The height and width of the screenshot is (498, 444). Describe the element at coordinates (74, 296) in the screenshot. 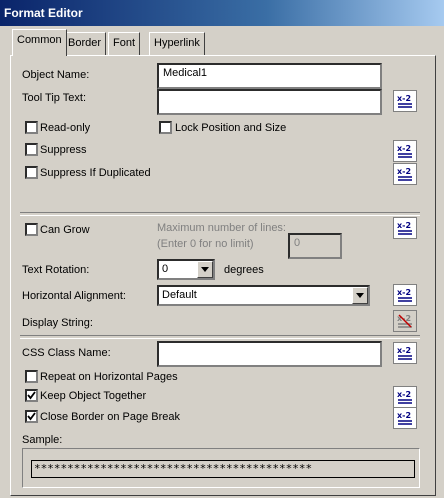

I see `horizontal-alignment-label: Horizontal Alignment:` at that location.